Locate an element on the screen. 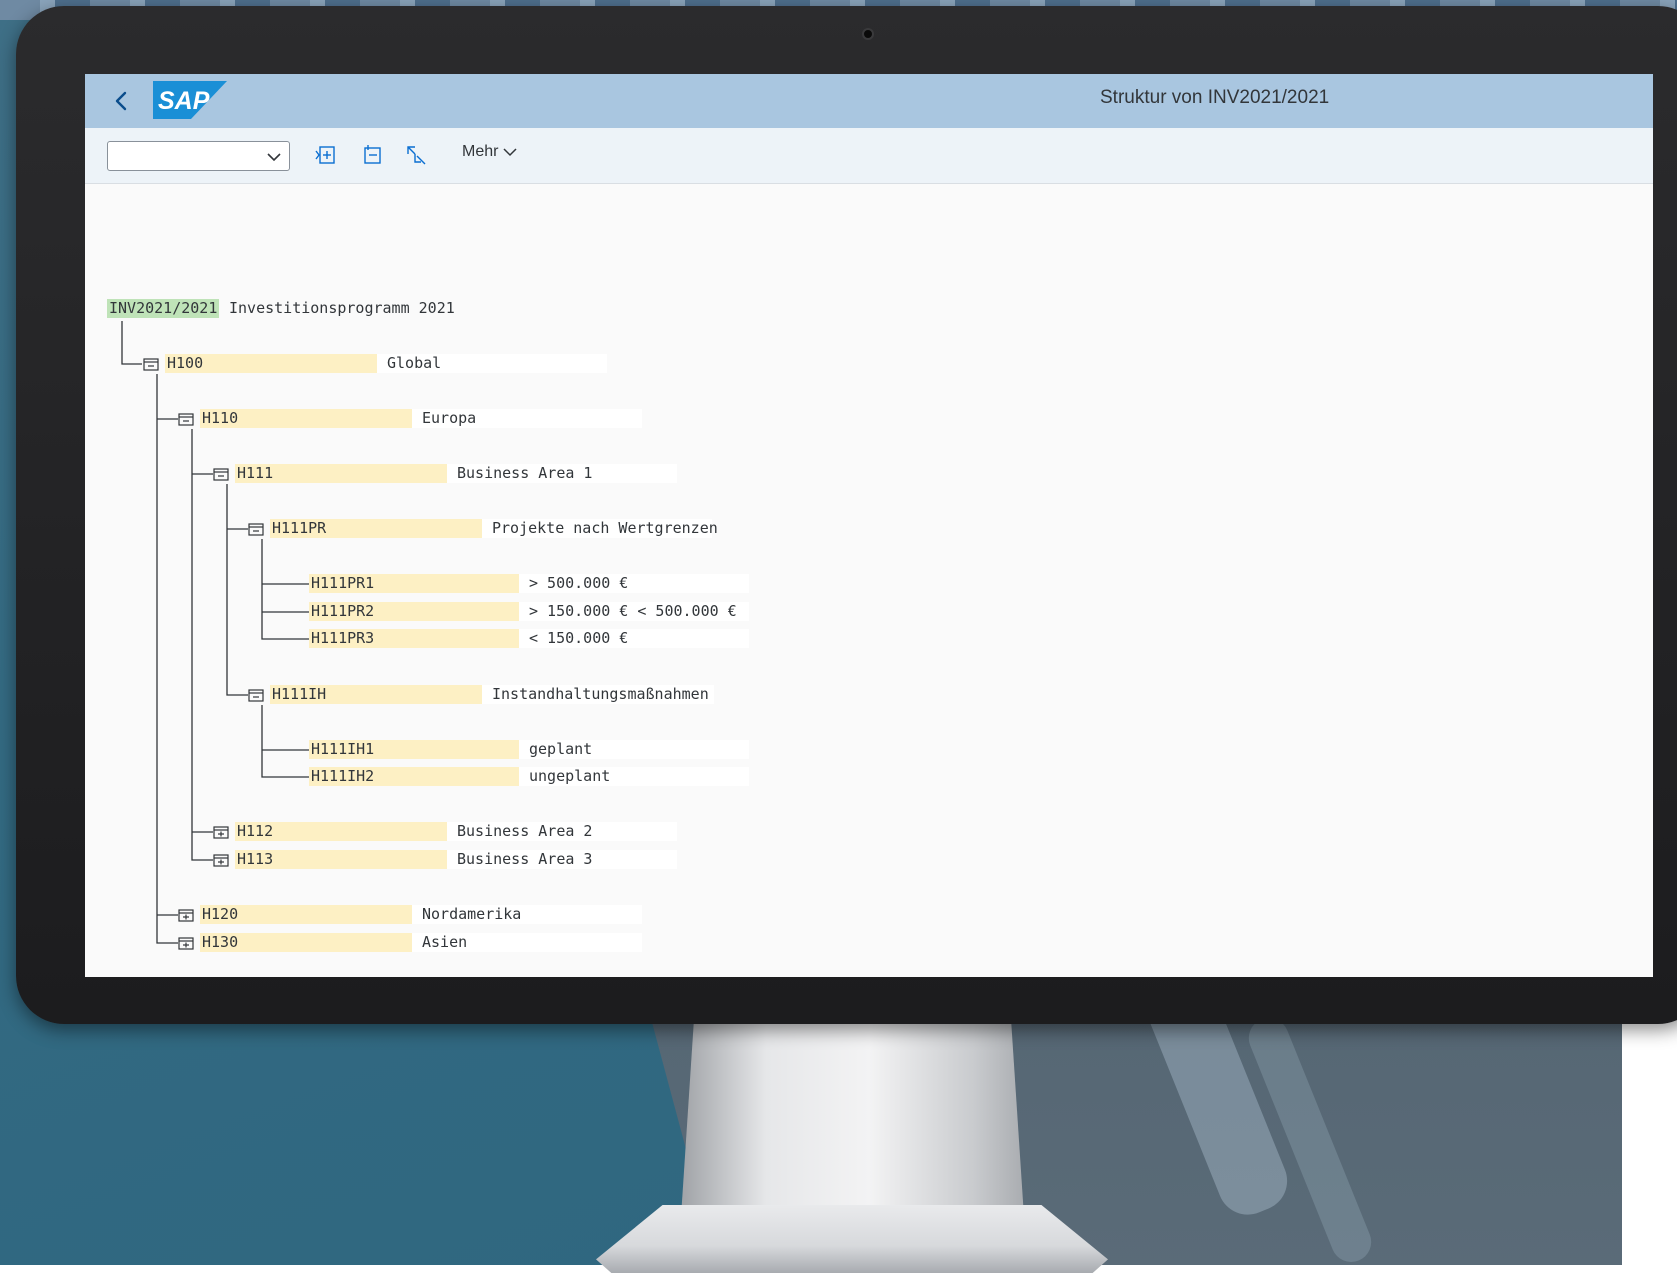 This screenshot has width=1677, height=1276. page-title: Struktur von INV2021/2021 is located at coordinates (1215, 97).